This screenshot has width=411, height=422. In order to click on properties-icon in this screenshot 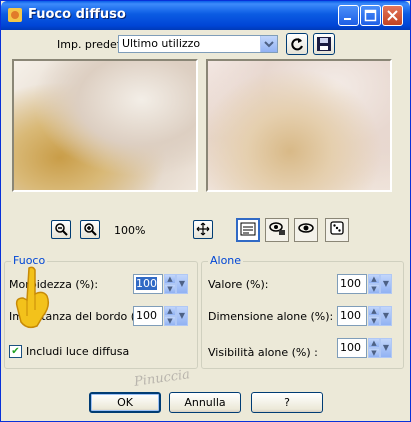, I will do `click(248, 229)`.